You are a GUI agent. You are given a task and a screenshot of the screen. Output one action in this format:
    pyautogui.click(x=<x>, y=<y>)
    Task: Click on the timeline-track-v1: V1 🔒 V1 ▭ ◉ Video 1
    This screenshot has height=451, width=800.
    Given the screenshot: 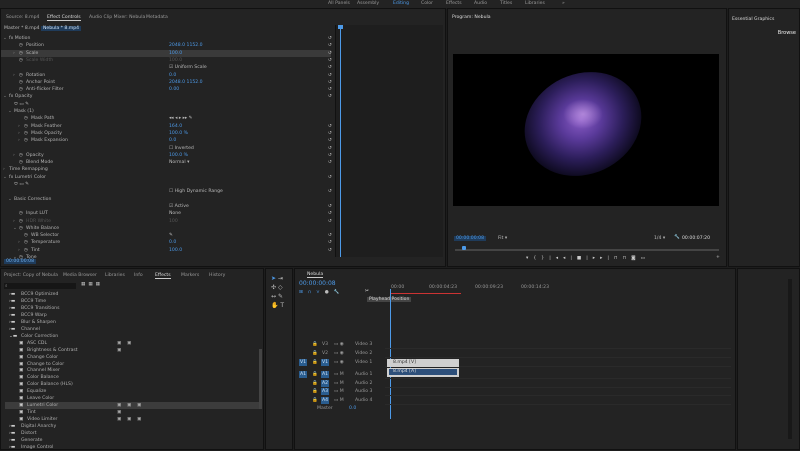 What is the action you would take?
    pyautogui.click(x=516, y=363)
    